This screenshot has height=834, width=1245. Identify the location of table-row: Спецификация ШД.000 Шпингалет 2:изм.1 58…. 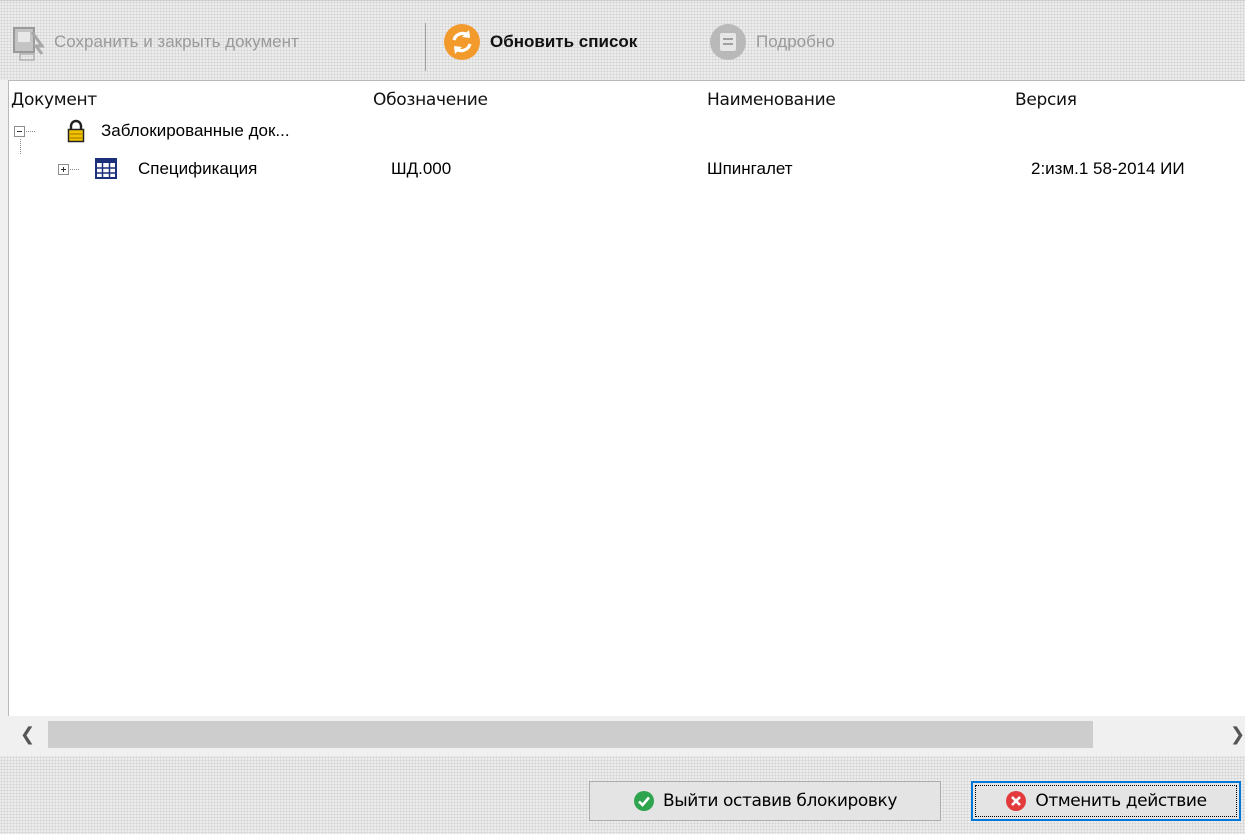
(627, 169).